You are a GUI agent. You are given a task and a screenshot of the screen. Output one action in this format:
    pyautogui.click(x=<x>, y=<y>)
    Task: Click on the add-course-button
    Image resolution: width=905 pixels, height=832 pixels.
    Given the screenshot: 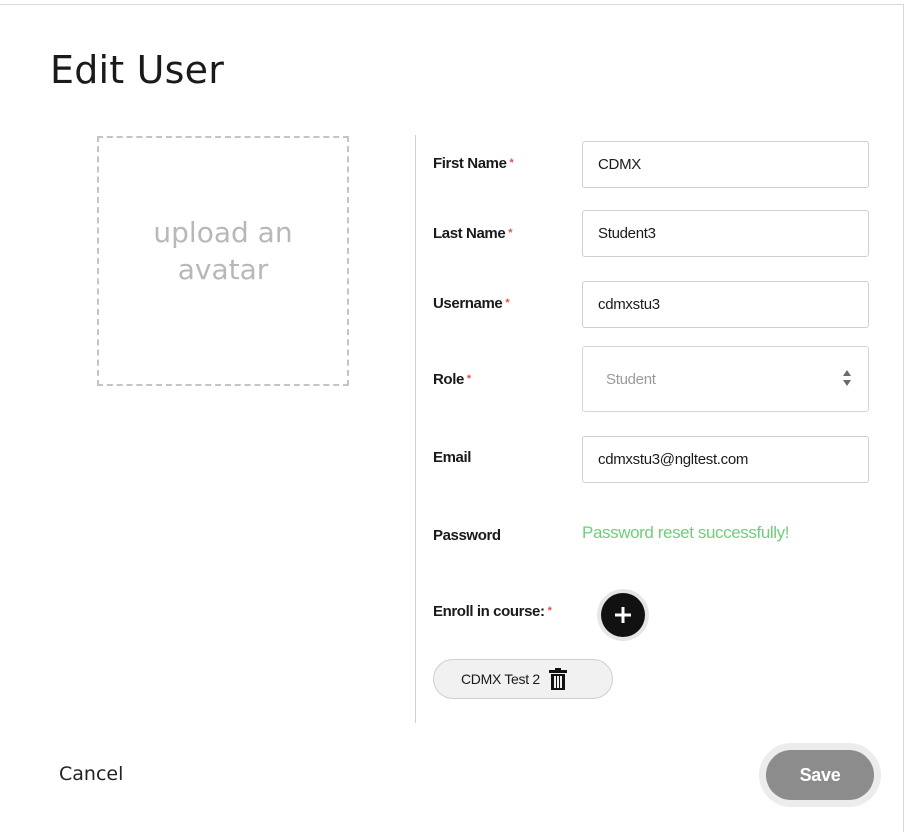 What is the action you would take?
    pyautogui.click(x=623, y=615)
    